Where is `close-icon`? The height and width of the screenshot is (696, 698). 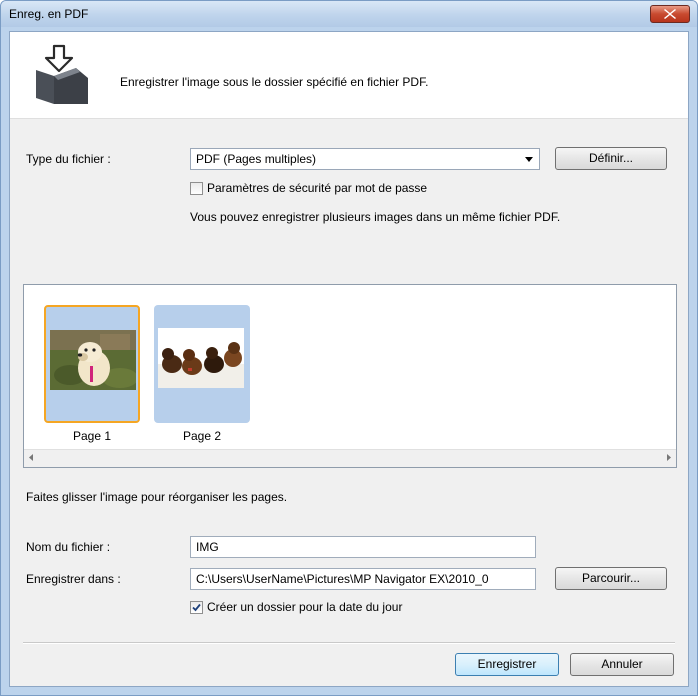
close-icon is located at coordinates (670, 14).